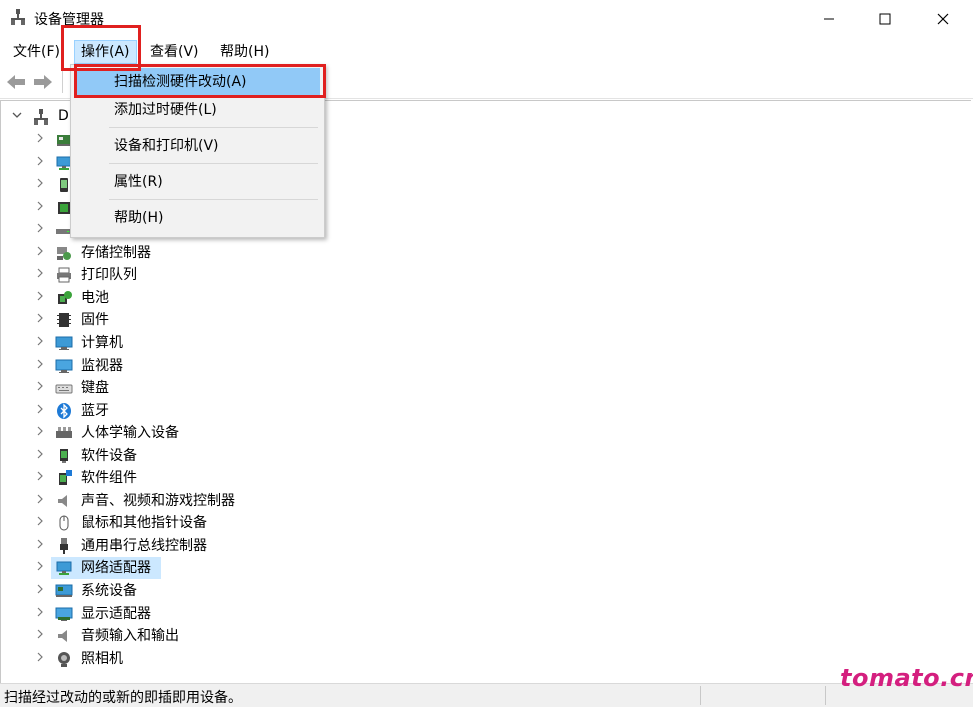  I want to click on tree-node: 监视器, so click(301, 366).